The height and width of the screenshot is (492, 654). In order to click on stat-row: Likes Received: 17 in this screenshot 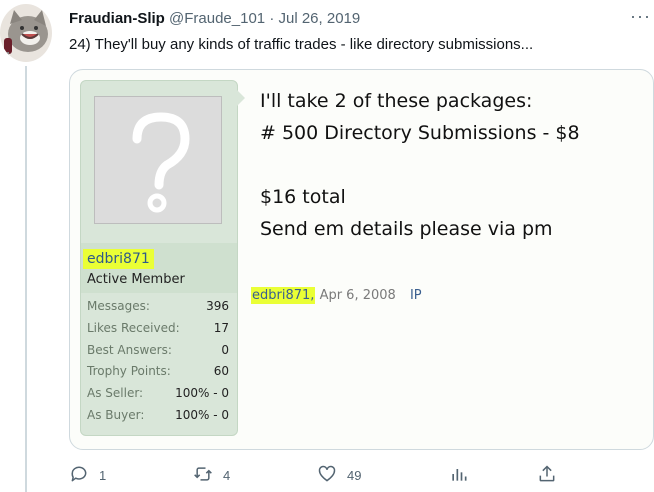, I will do `click(159, 329)`.